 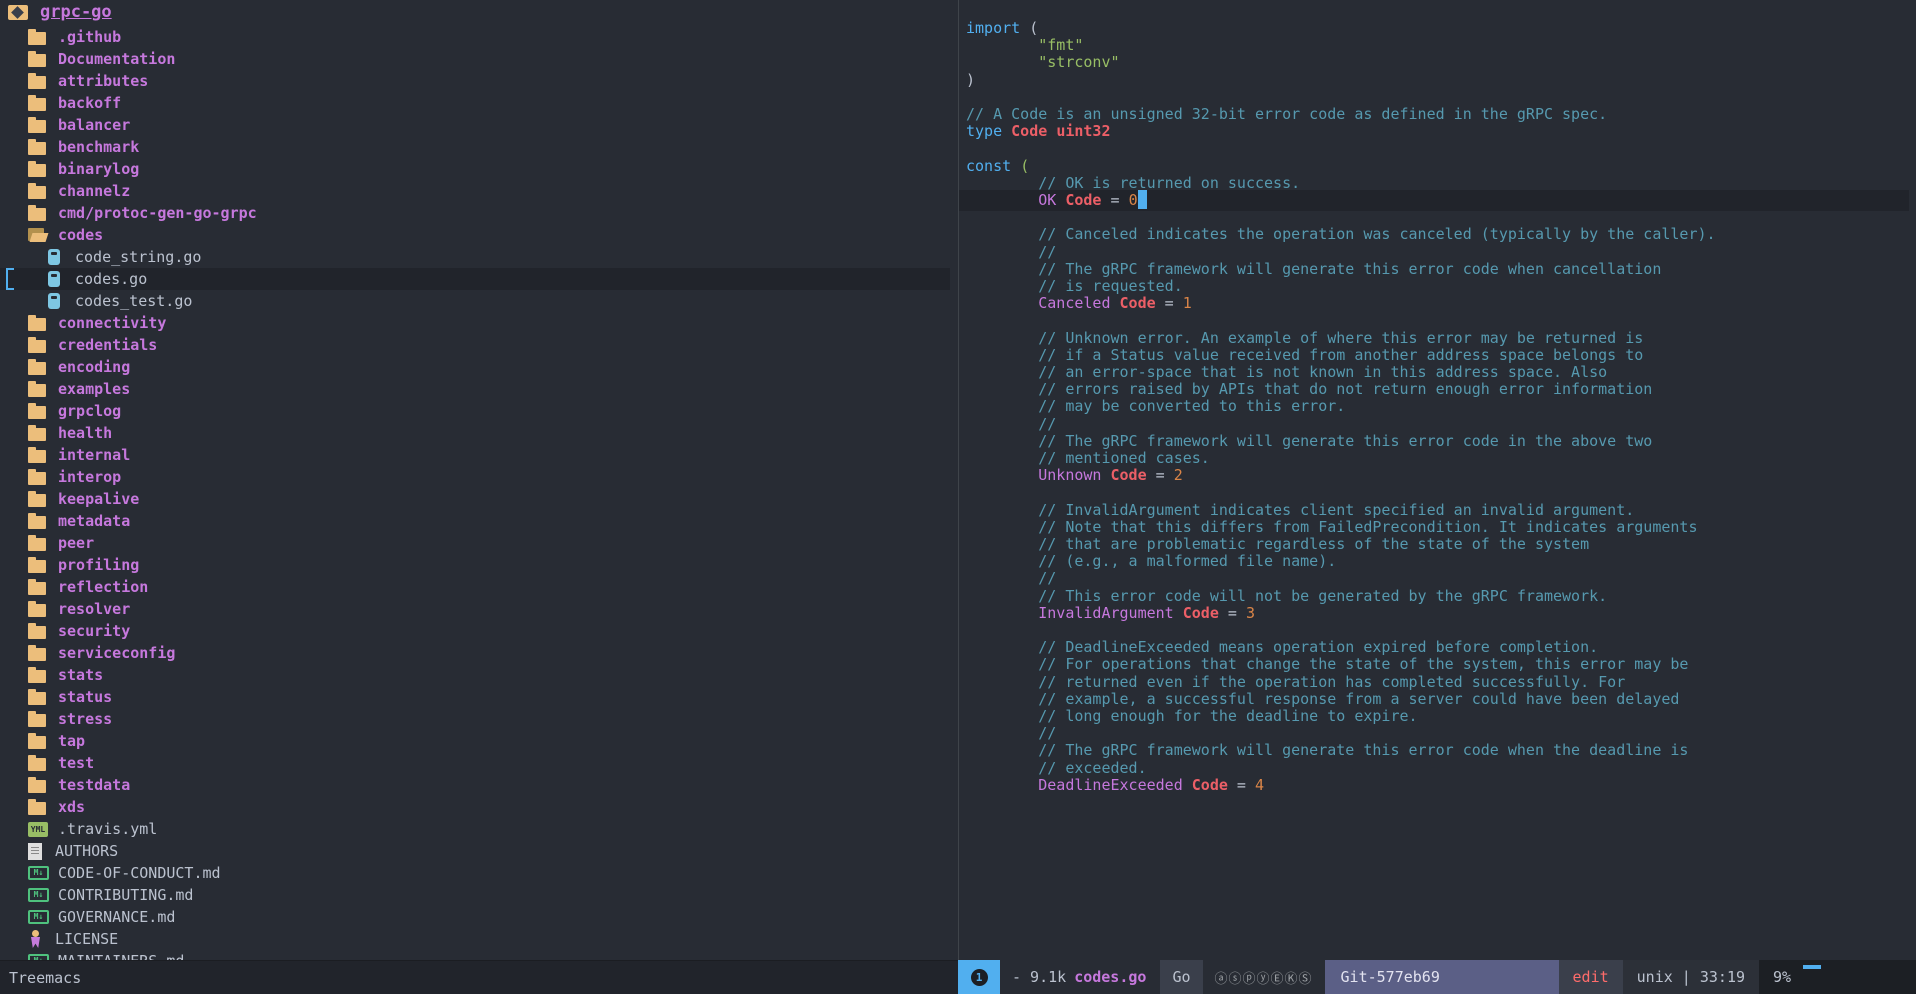 I want to click on tree-file: code_string.go, so click(x=475, y=257).